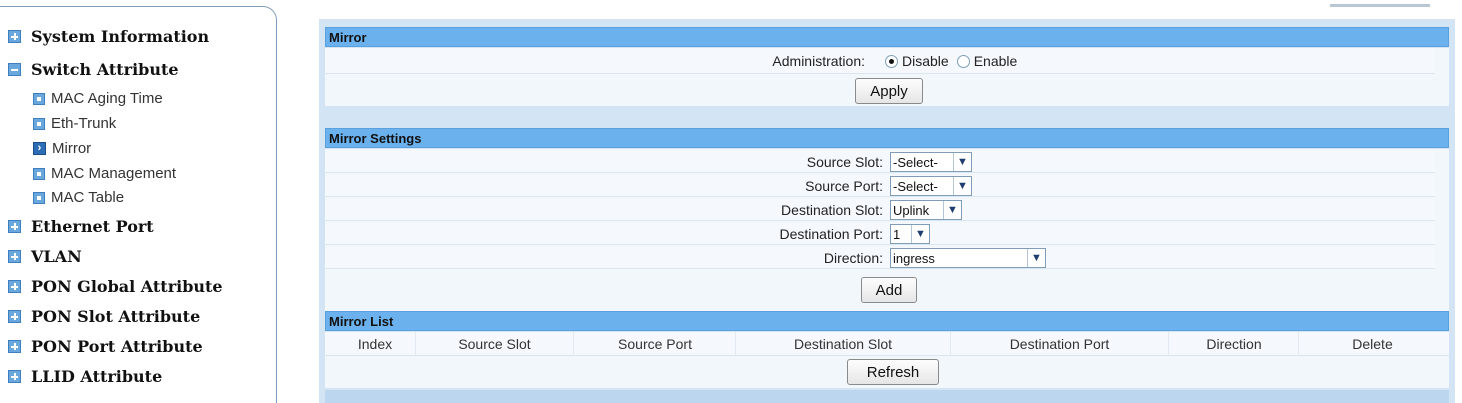  What do you see at coordinates (887, 321) in the screenshot?
I see `mirror-list-header: Mirror List` at bounding box center [887, 321].